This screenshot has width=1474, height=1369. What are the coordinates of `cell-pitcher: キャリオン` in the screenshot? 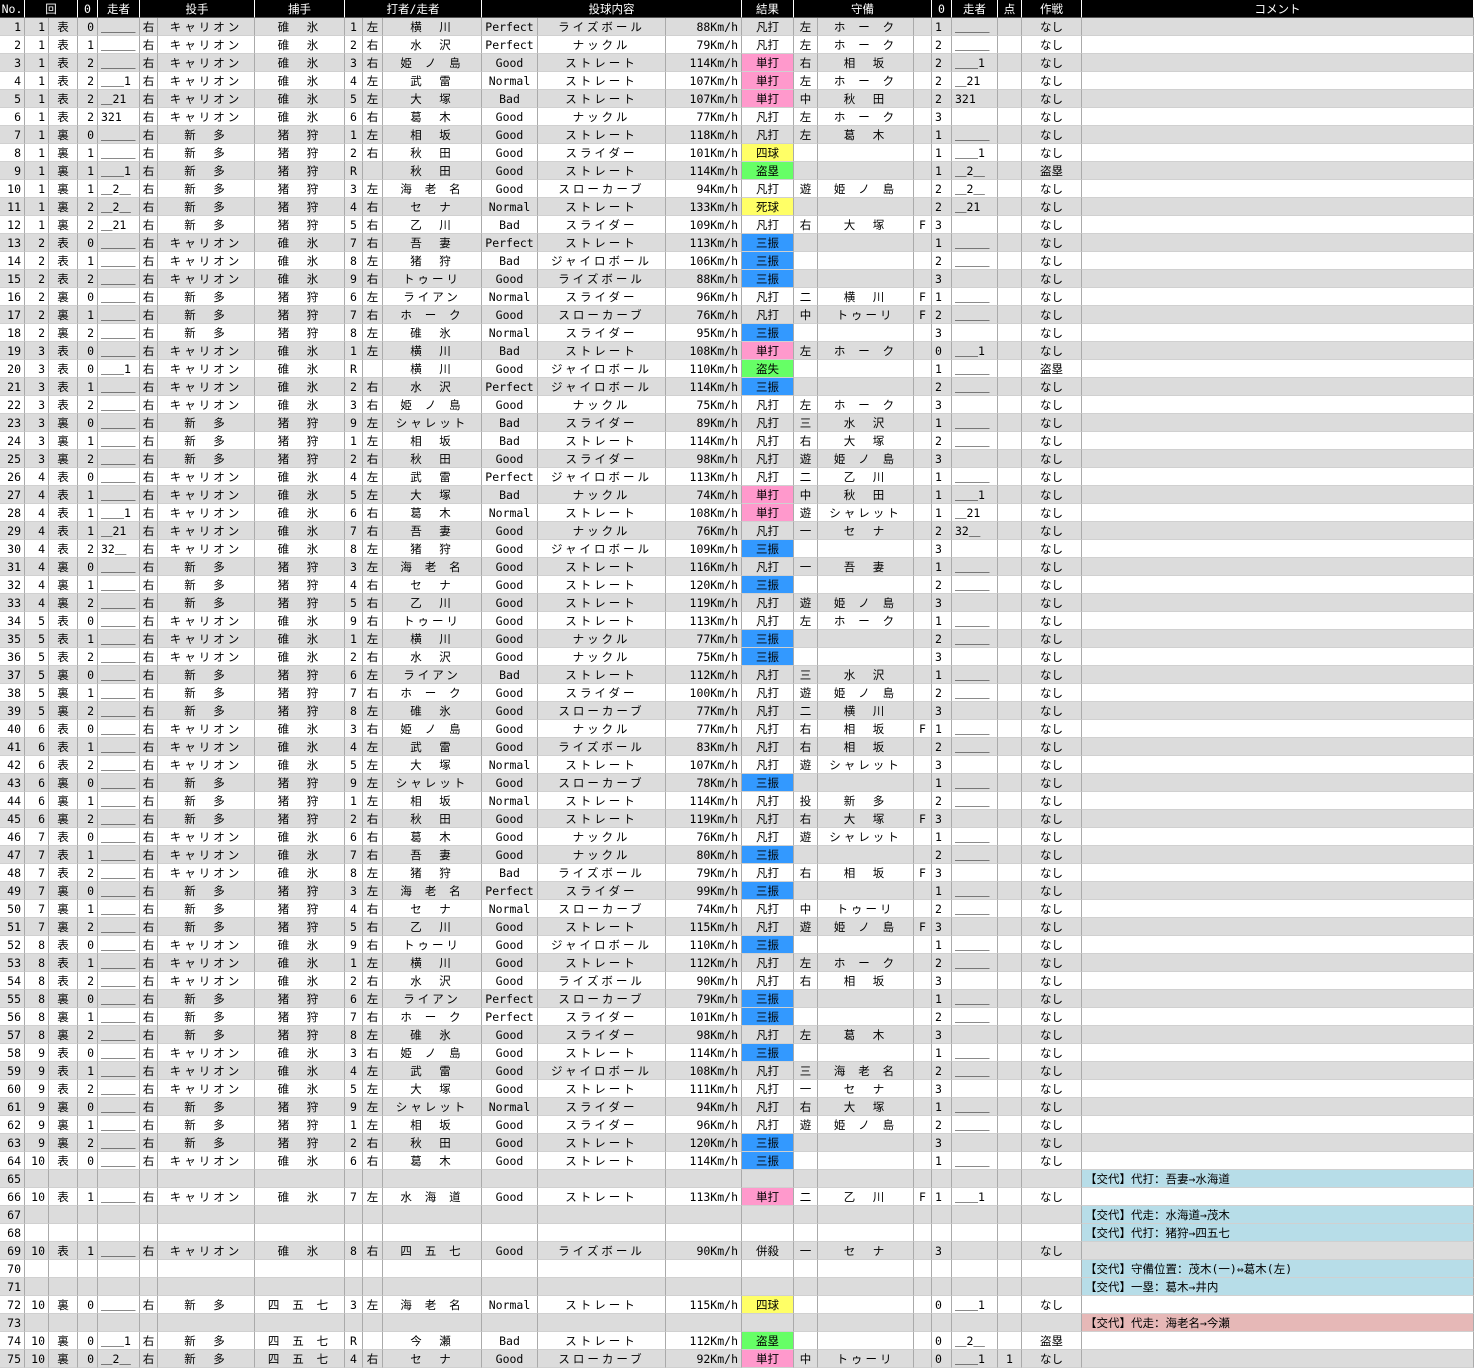 It's located at (206, 639).